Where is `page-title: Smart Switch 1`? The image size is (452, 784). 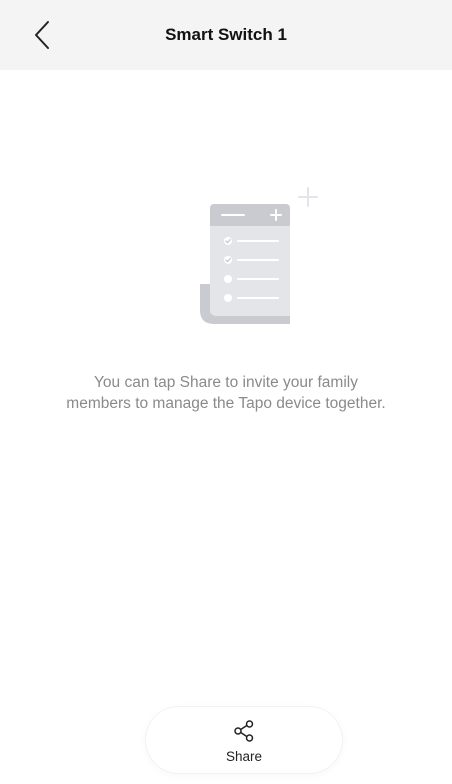
page-title: Smart Switch 1 is located at coordinates (226, 34).